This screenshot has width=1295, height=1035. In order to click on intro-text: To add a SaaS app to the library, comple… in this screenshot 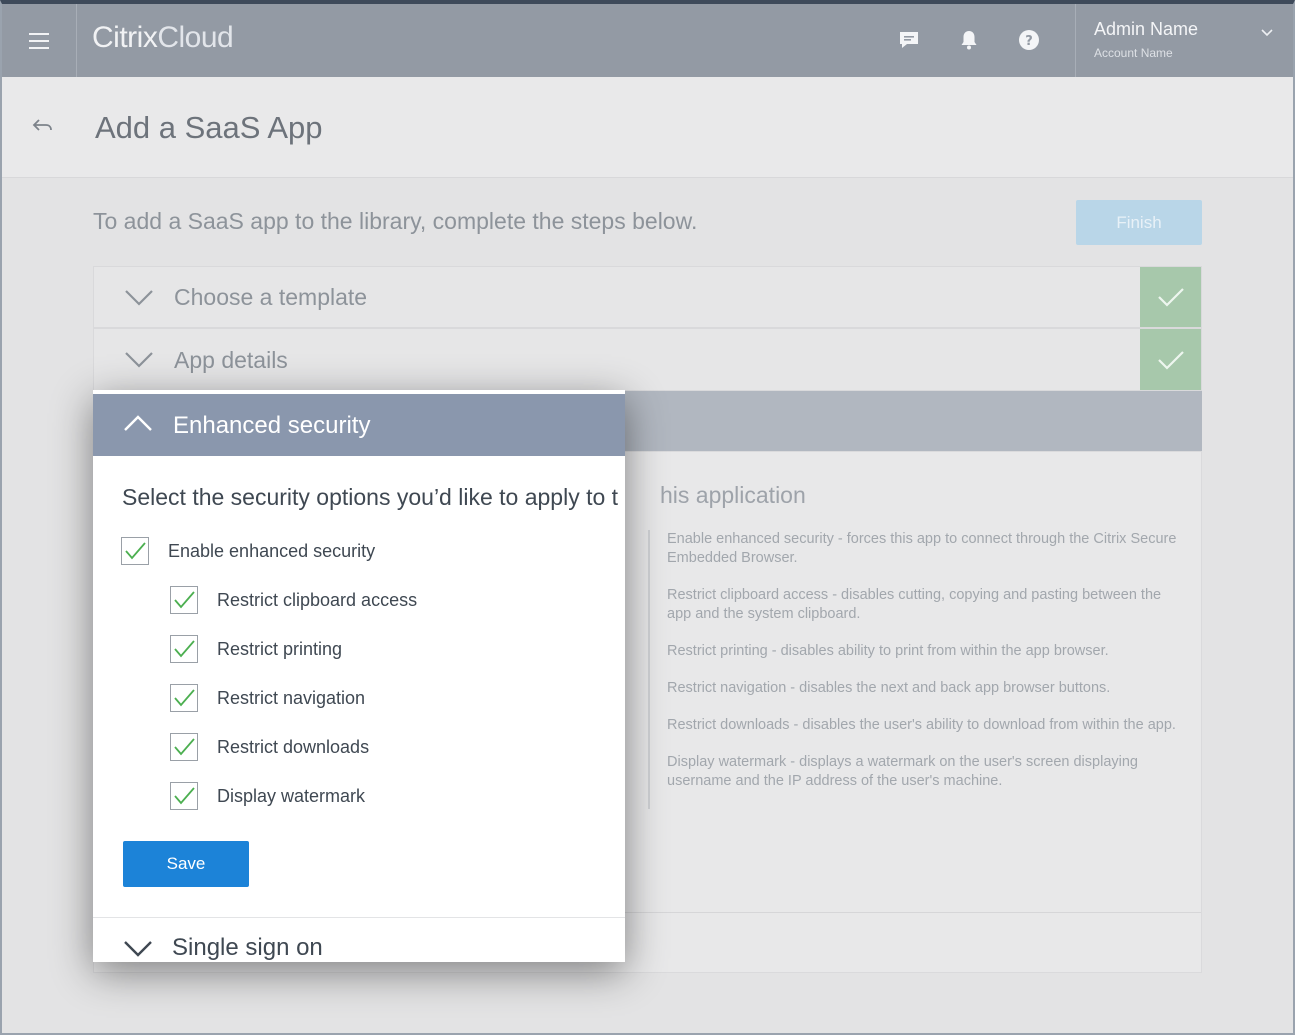, I will do `click(395, 221)`.